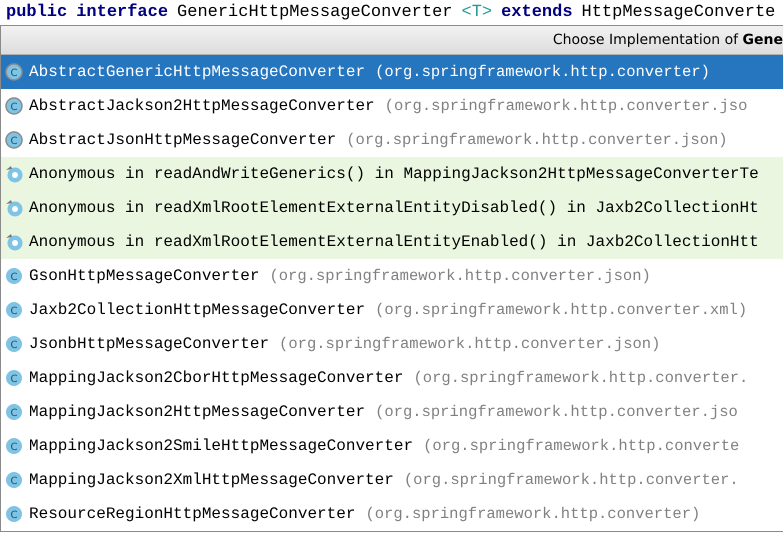  What do you see at coordinates (211, 480) in the screenshot?
I see `class-name: MappingJackson2XmlHttpMessageConverter` at bounding box center [211, 480].